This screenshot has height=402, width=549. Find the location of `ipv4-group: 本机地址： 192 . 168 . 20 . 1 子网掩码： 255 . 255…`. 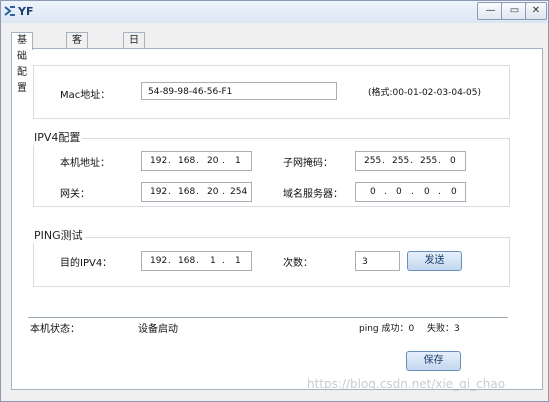

ipv4-group: 本机地址： 192 . 168 . 20 . 1 子网掩码： 255 . 255… is located at coordinates (271, 172).